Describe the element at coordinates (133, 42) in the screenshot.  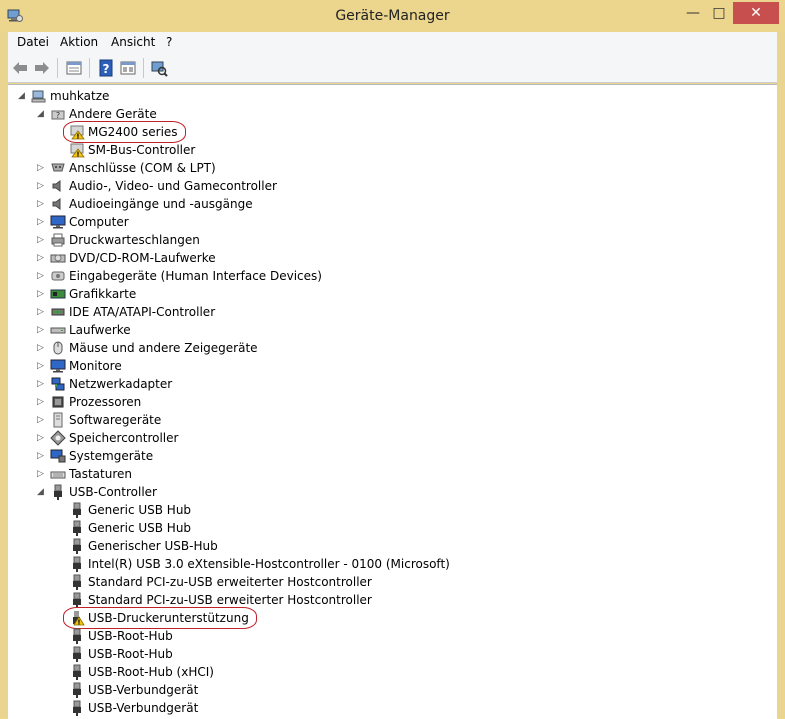
I see `menu-ansicht: Ansicht` at that location.